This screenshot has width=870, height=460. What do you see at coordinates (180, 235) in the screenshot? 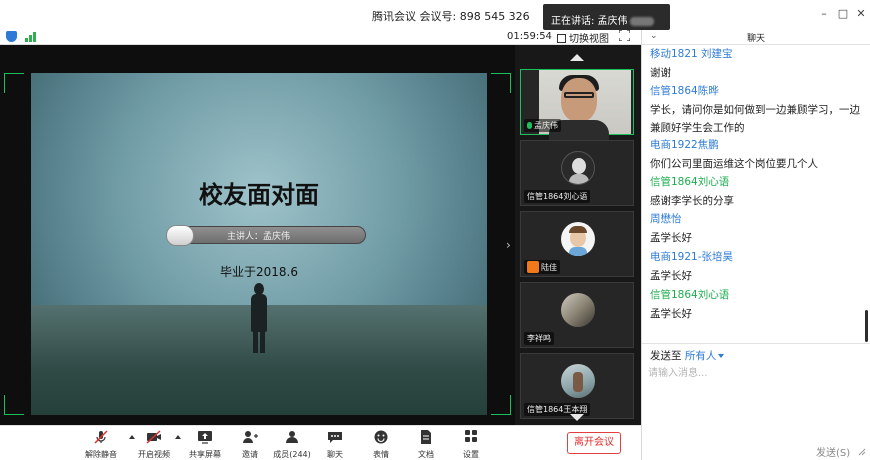
I see `slide-bar-knob` at bounding box center [180, 235].